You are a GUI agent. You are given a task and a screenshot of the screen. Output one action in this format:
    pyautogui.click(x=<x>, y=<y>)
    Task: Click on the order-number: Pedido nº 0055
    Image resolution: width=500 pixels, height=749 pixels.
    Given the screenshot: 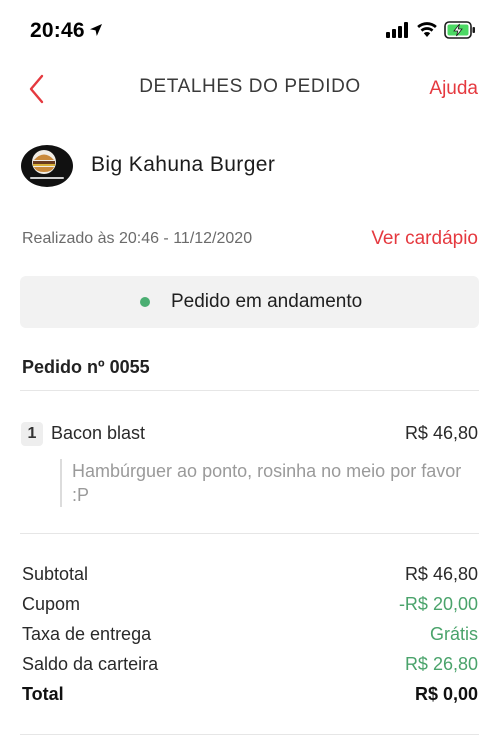 What is the action you would take?
    pyautogui.click(x=86, y=367)
    